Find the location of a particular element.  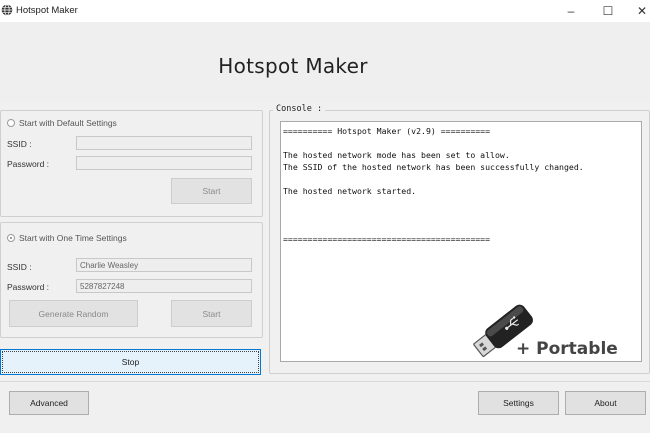

minimize-button: – is located at coordinates (571, 11).